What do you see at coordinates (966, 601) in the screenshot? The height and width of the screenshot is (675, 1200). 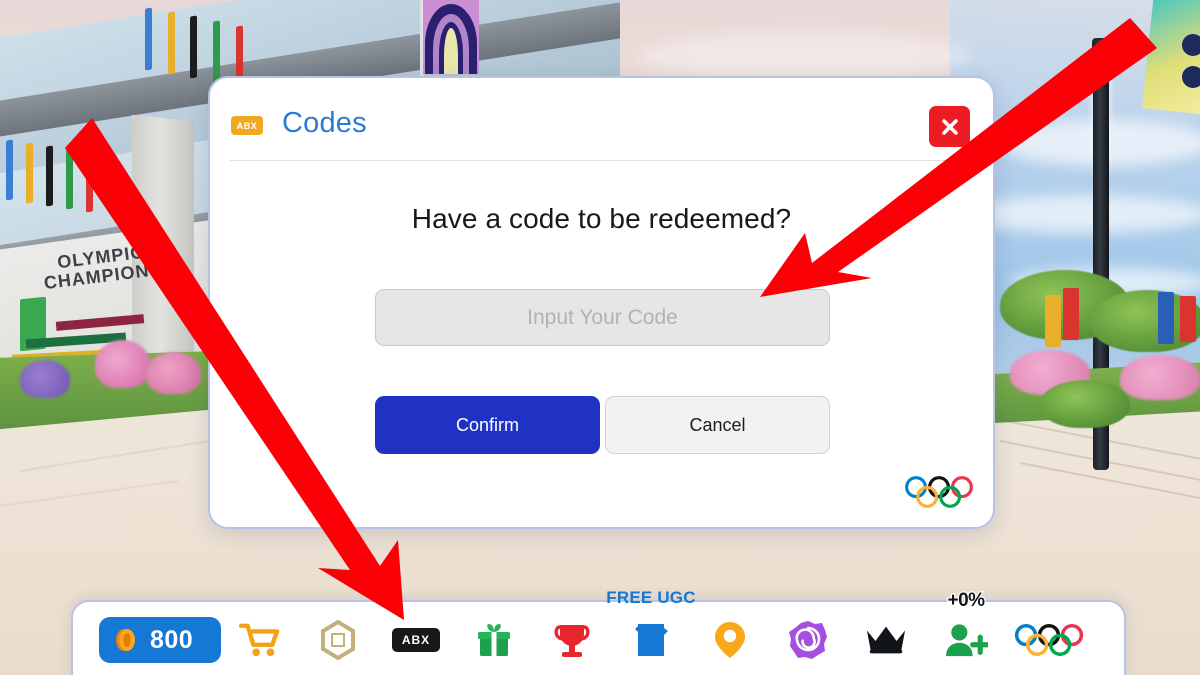 I see `bonus-percent-badge: +0%` at bounding box center [966, 601].